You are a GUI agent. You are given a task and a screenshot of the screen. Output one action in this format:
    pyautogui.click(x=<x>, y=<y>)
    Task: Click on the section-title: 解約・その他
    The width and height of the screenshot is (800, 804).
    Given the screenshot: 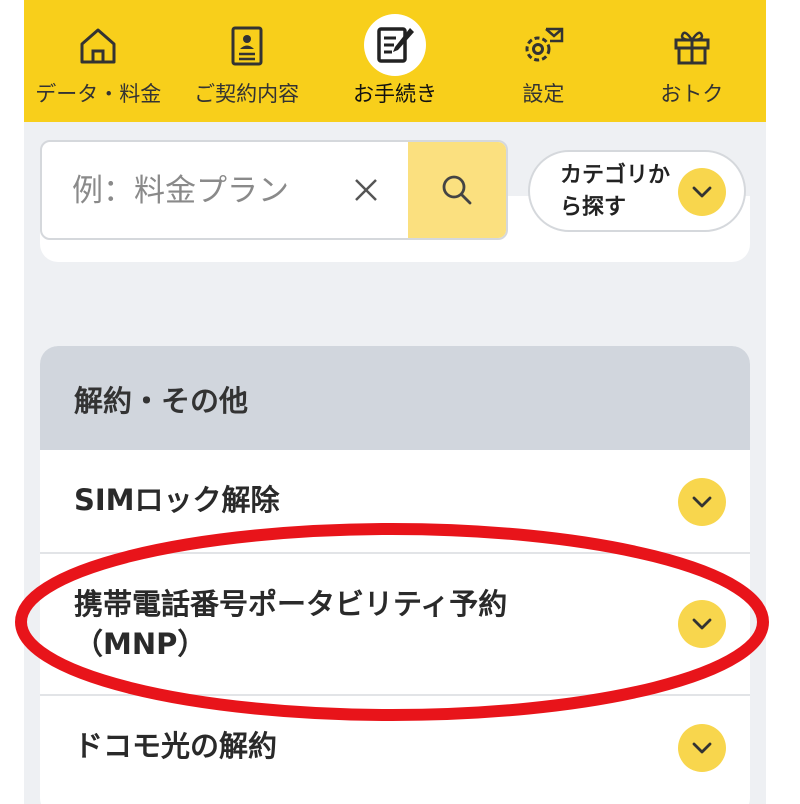 What is the action you would take?
    pyautogui.click(x=161, y=401)
    